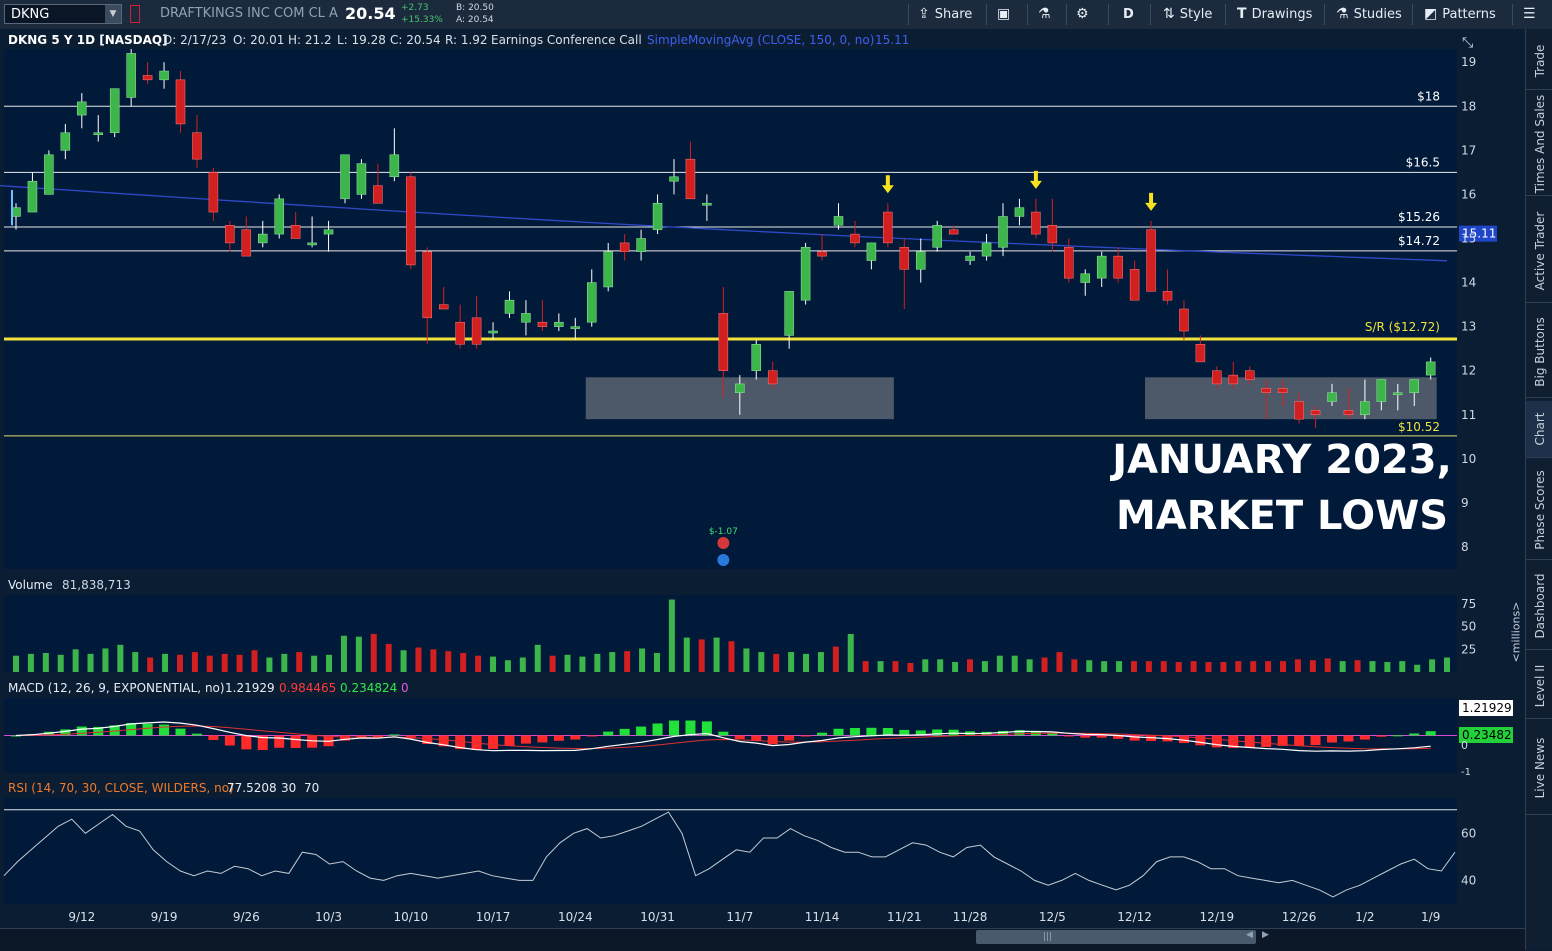 This screenshot has width=1552, height=951. I want to click on side-tab-times-and-sales: Times And Sales, so click(1539, 144).